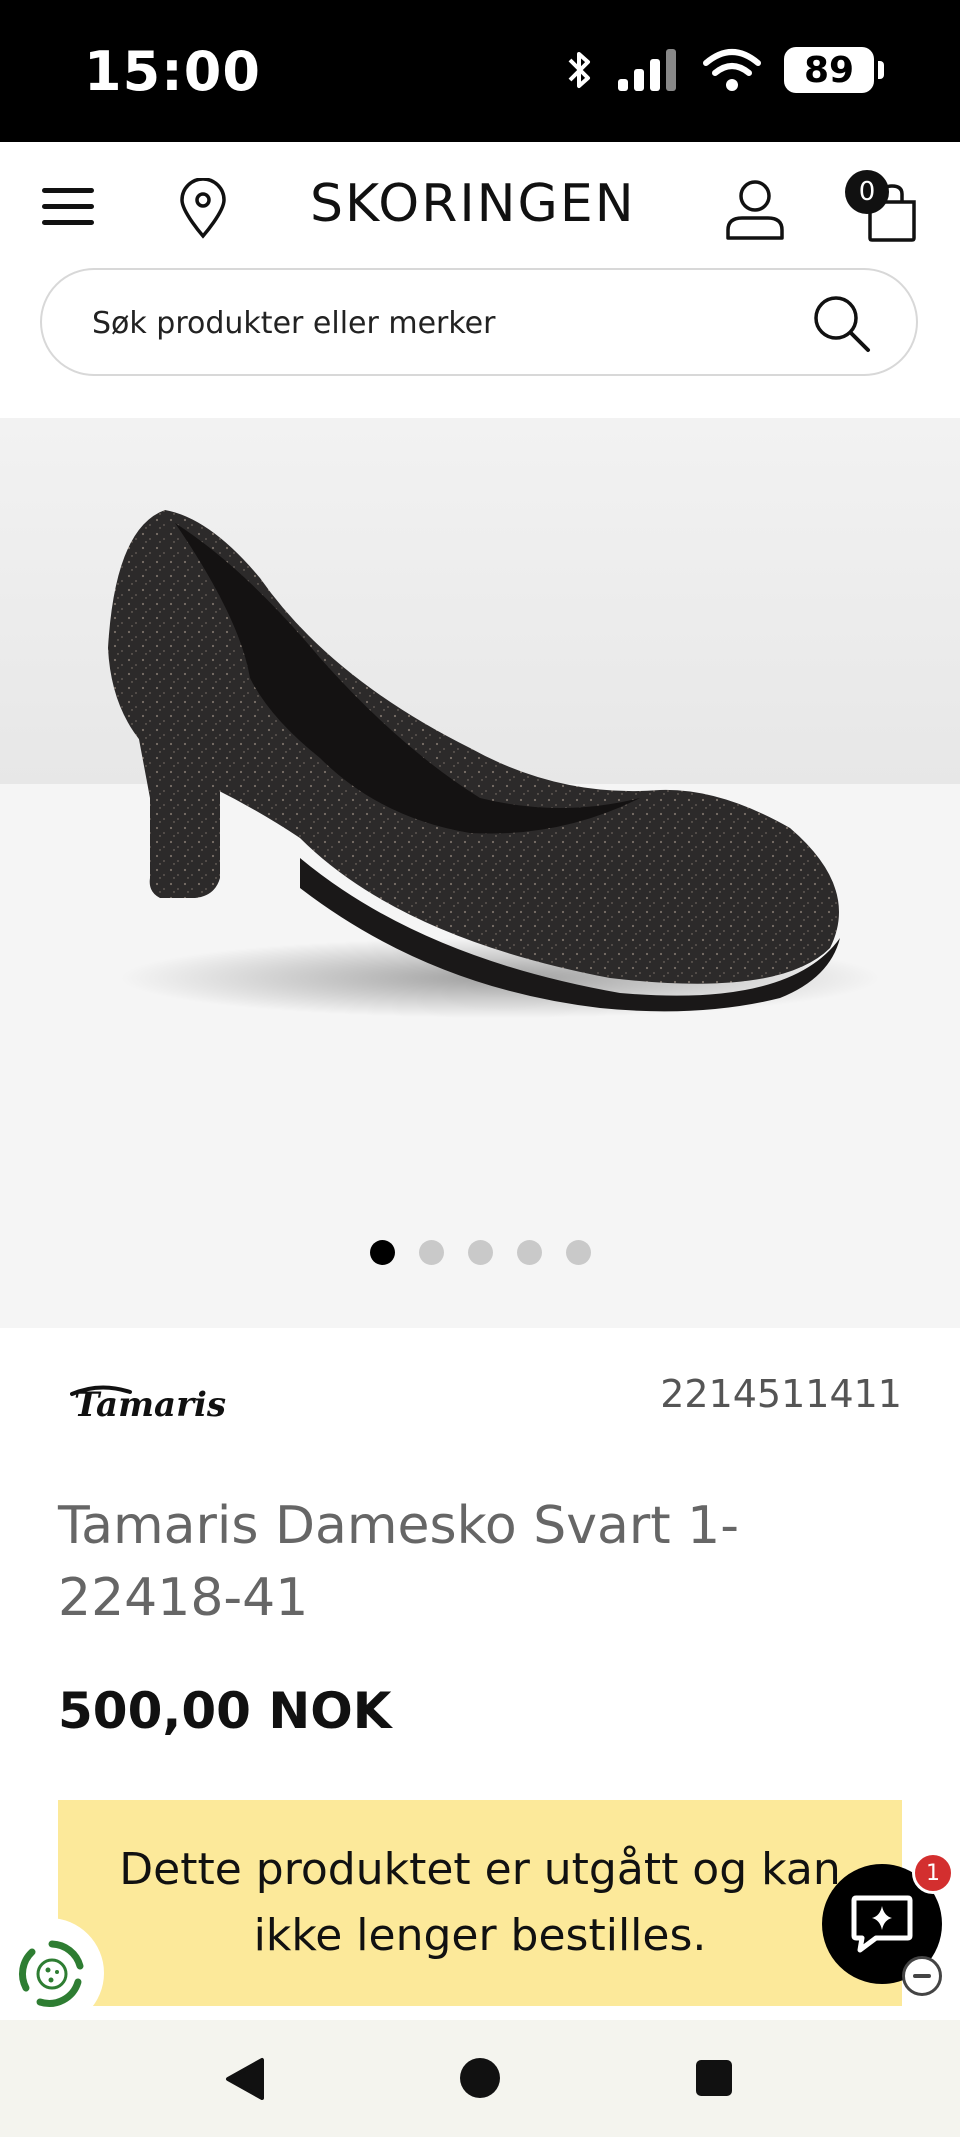  Describe the element at coordinates (714, 2078) in the screenshot. I see `recents-icon` at that location.